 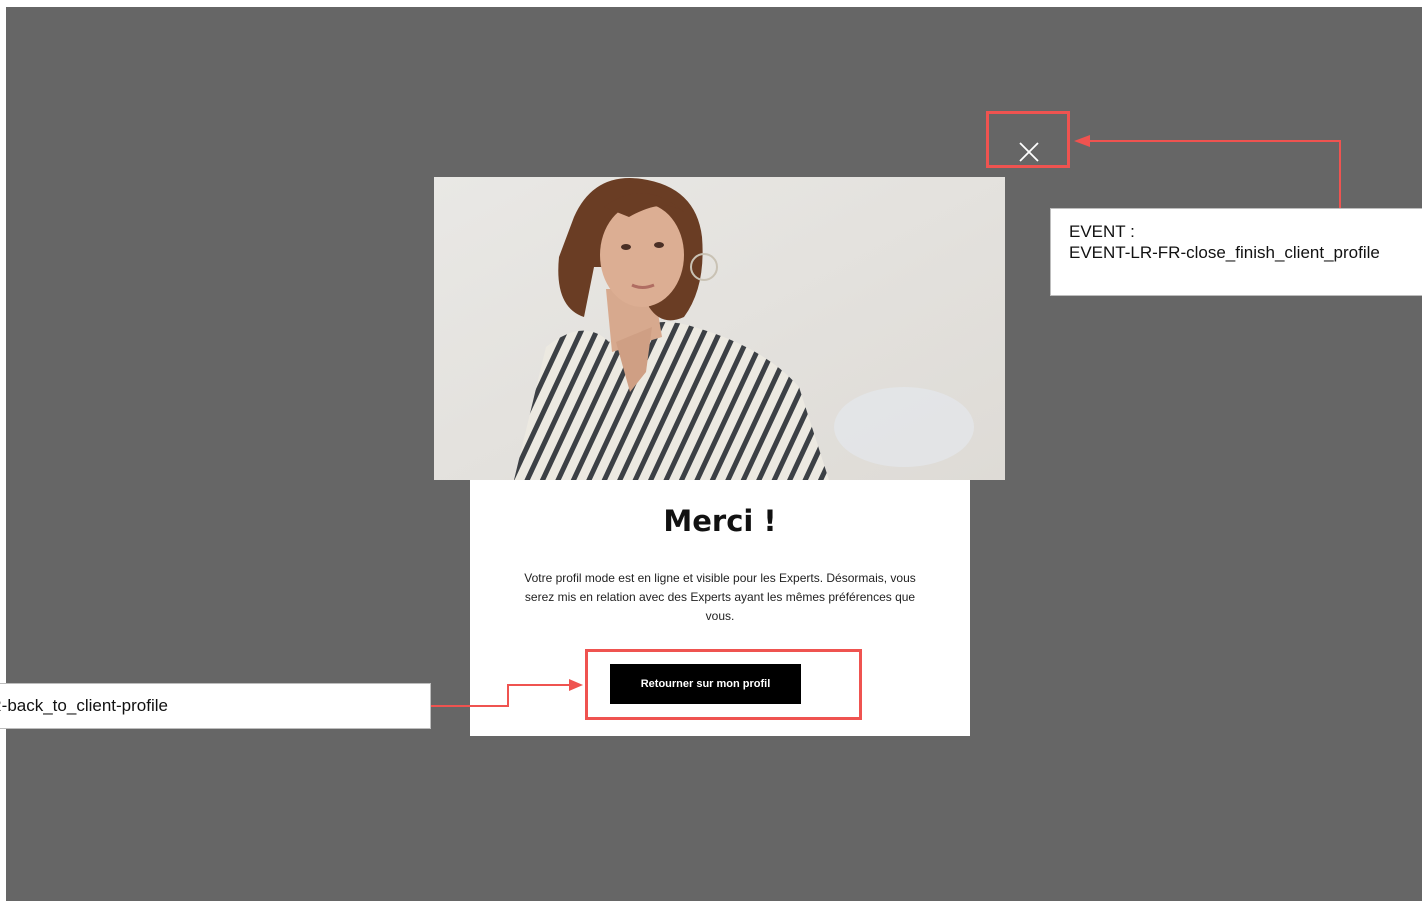 What do you see at coordinates (1102, 231) in the screenshot?
I see `close-event-label: EVENT :` at bounding box center [1102, 231].